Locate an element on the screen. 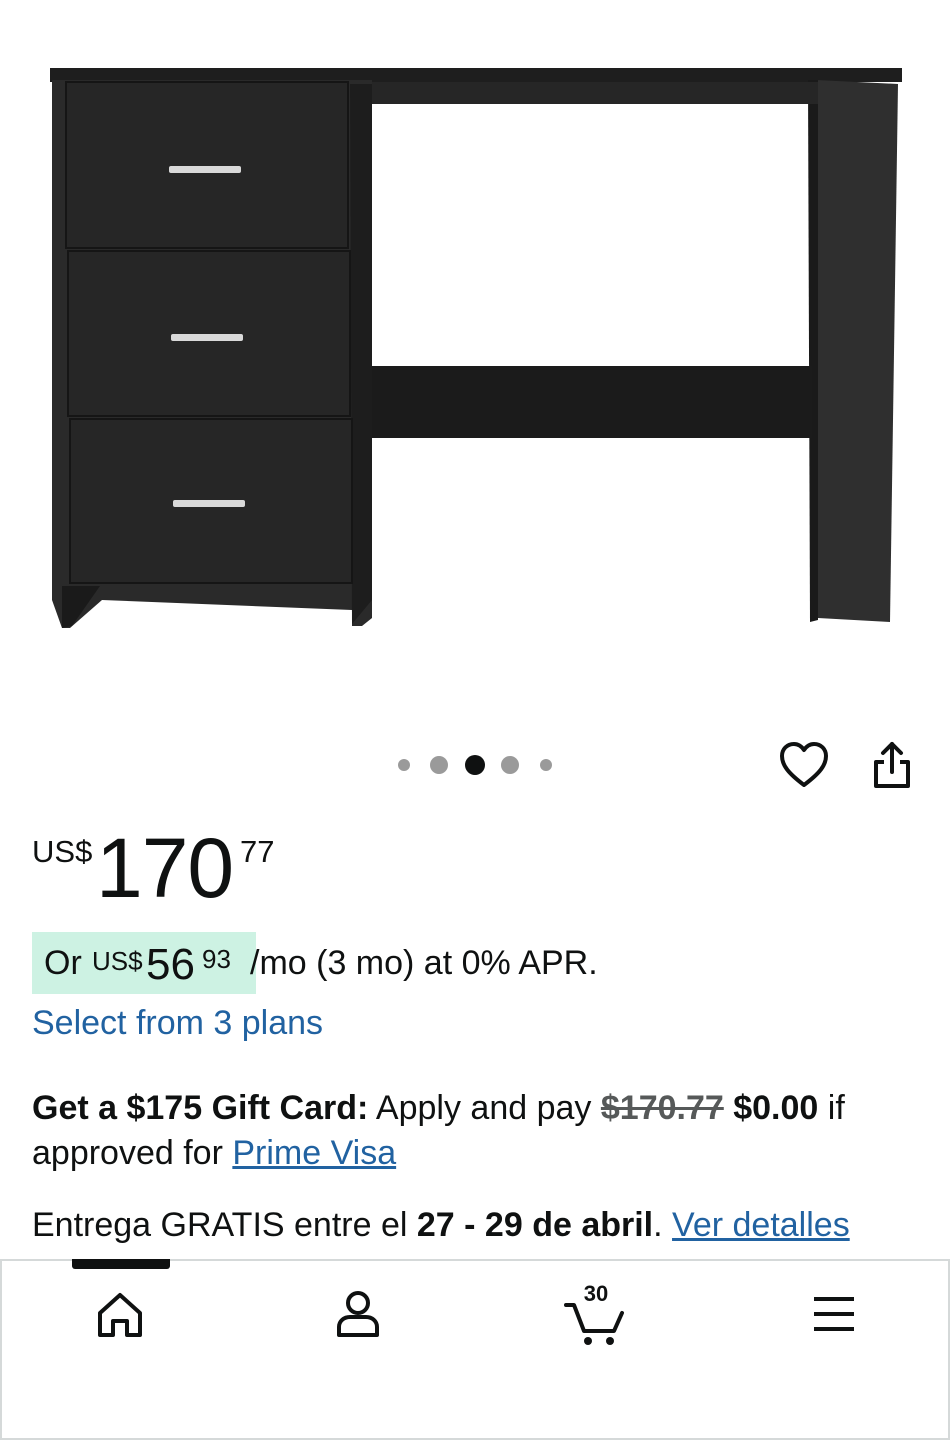 Image resolution: width=950 pixels, height=1440 pixels. person-icon is located at coordinates (358, 1314).